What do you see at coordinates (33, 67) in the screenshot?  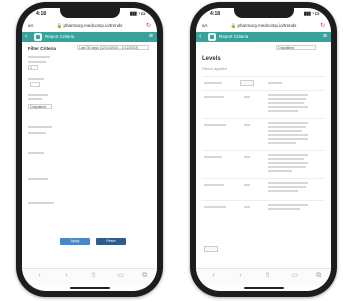 I see `count-input: 1` at bounding box center [33, 67].